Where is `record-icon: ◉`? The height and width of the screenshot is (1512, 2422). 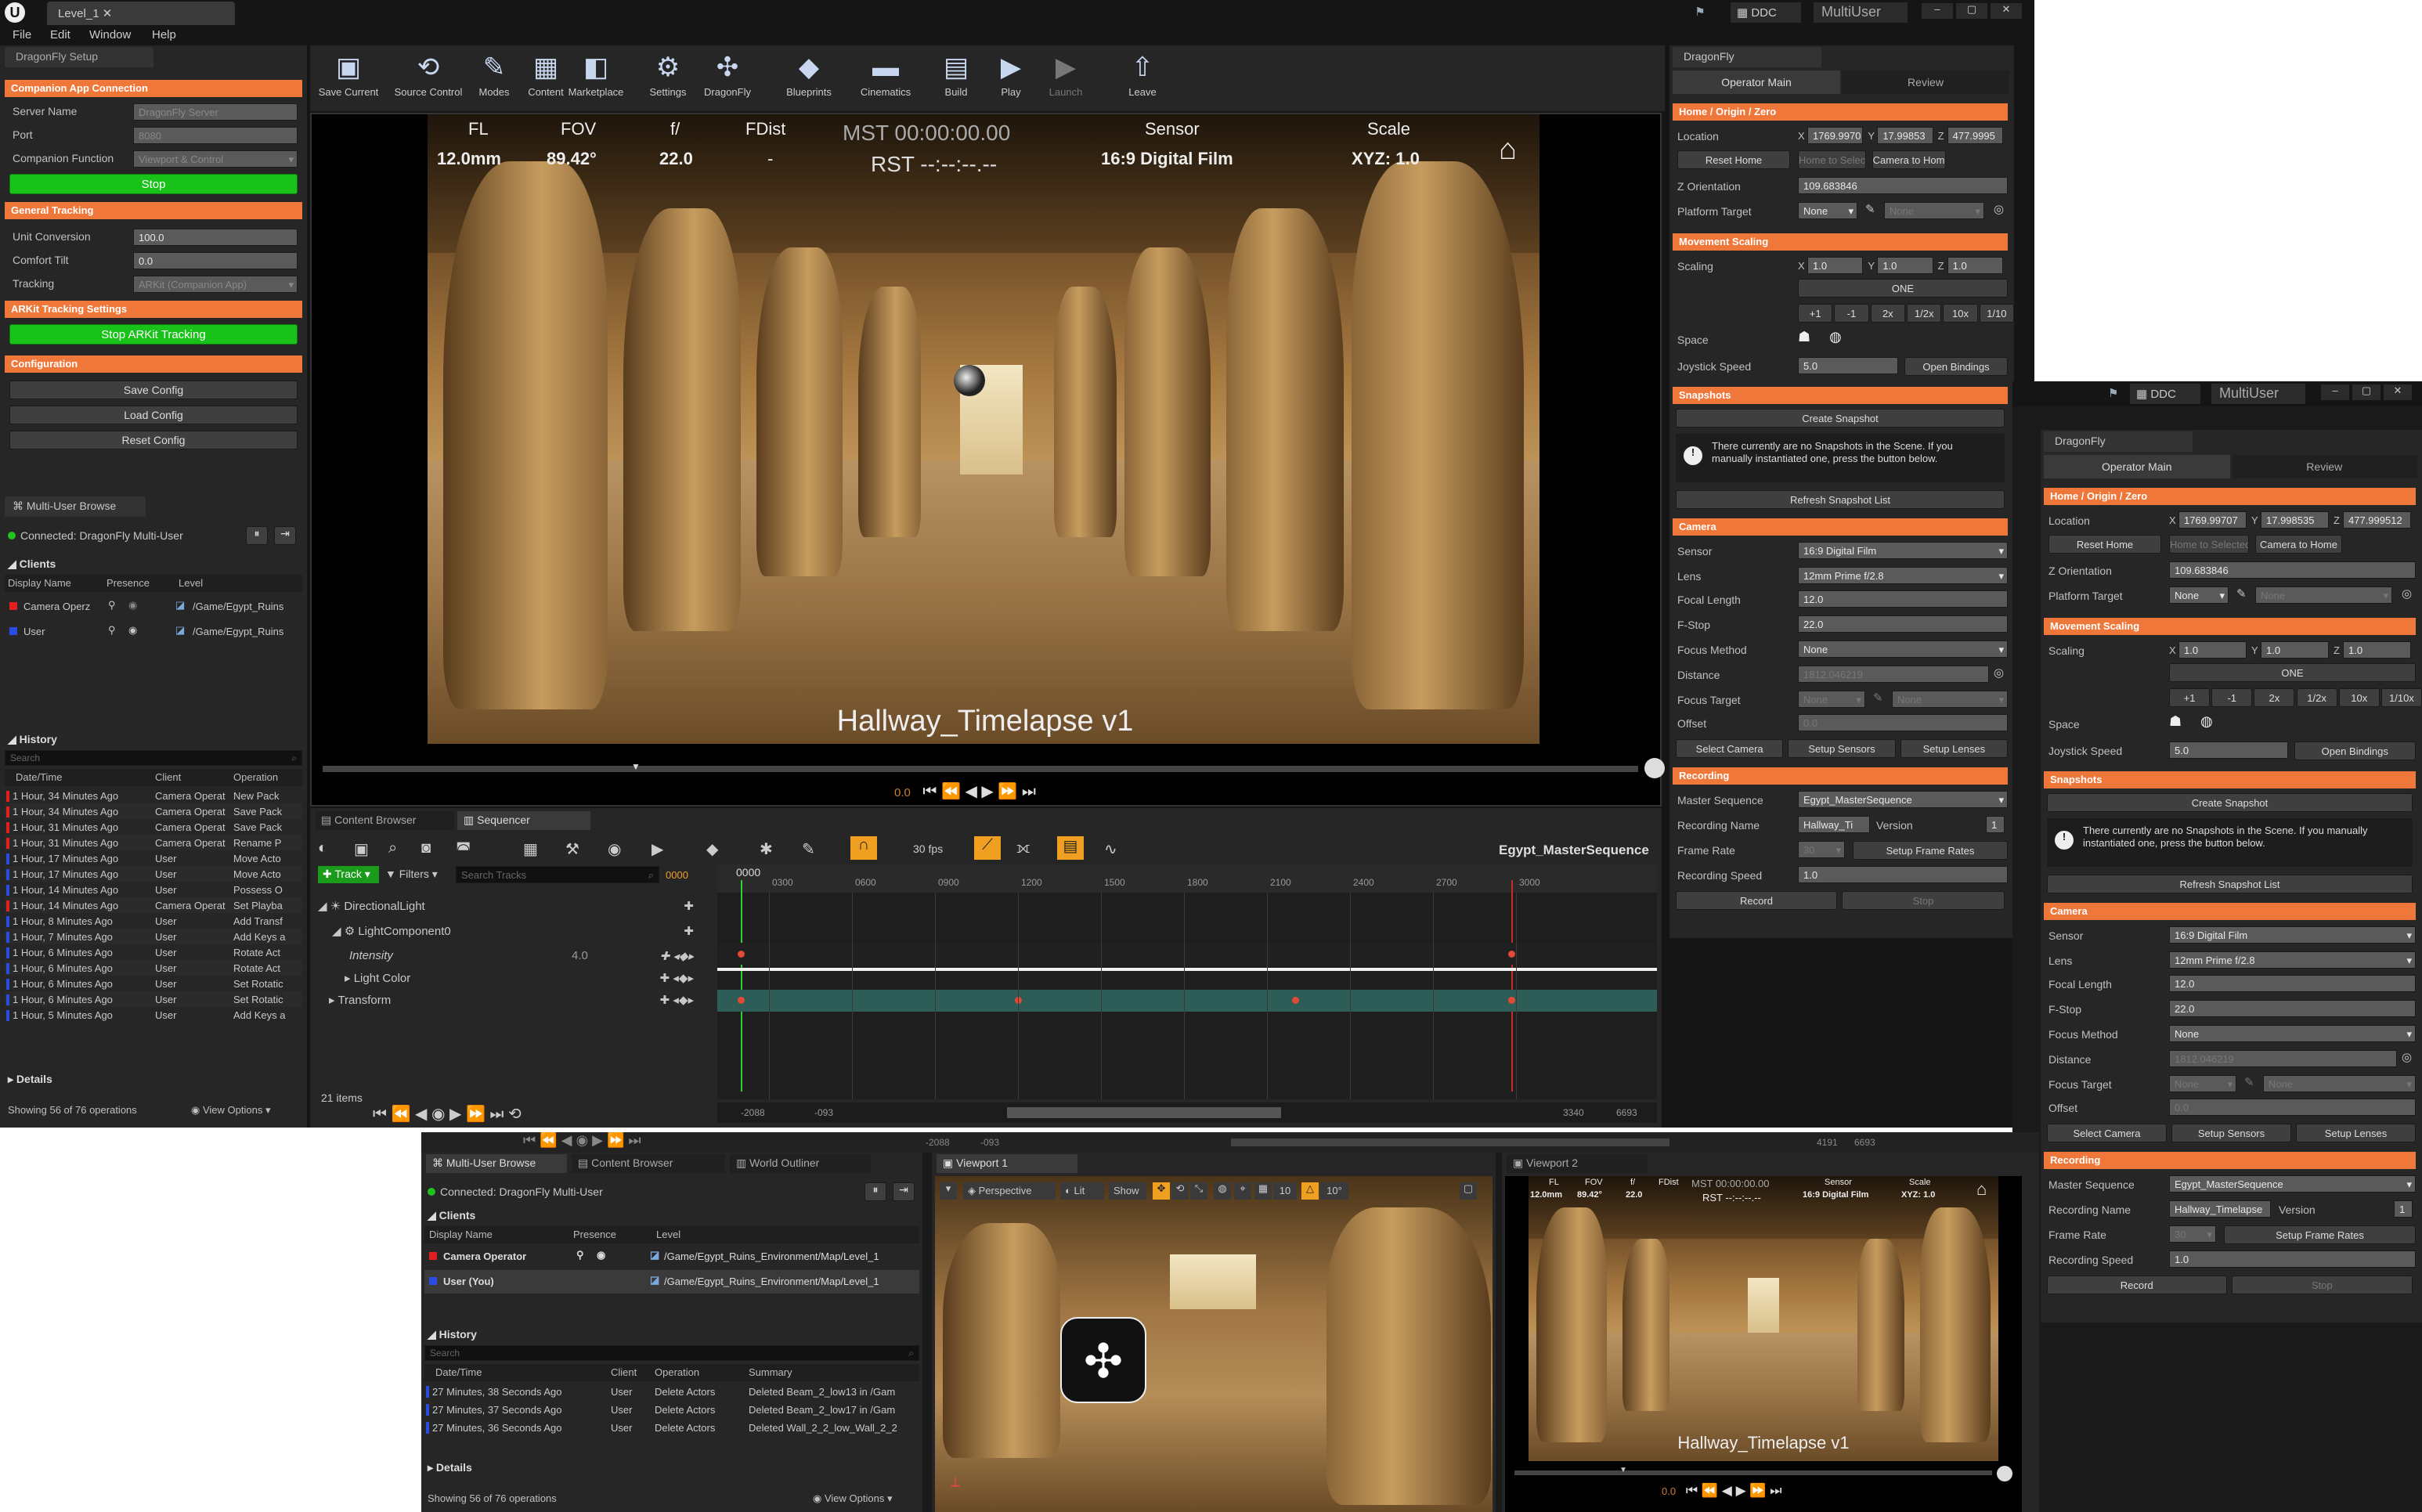 record-icon: ◉ is located at coordinates (438, 1114).